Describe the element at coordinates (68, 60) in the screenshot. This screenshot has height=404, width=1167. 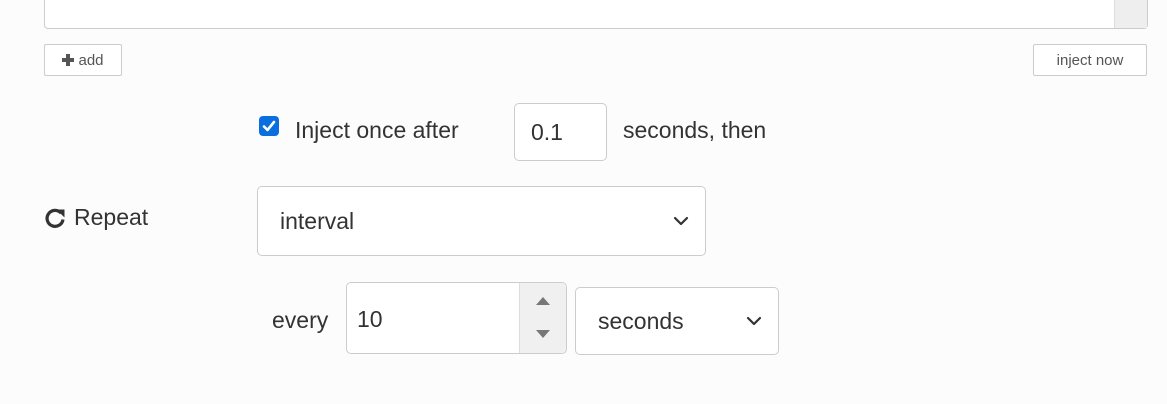
I see `plus-icon` at that location.